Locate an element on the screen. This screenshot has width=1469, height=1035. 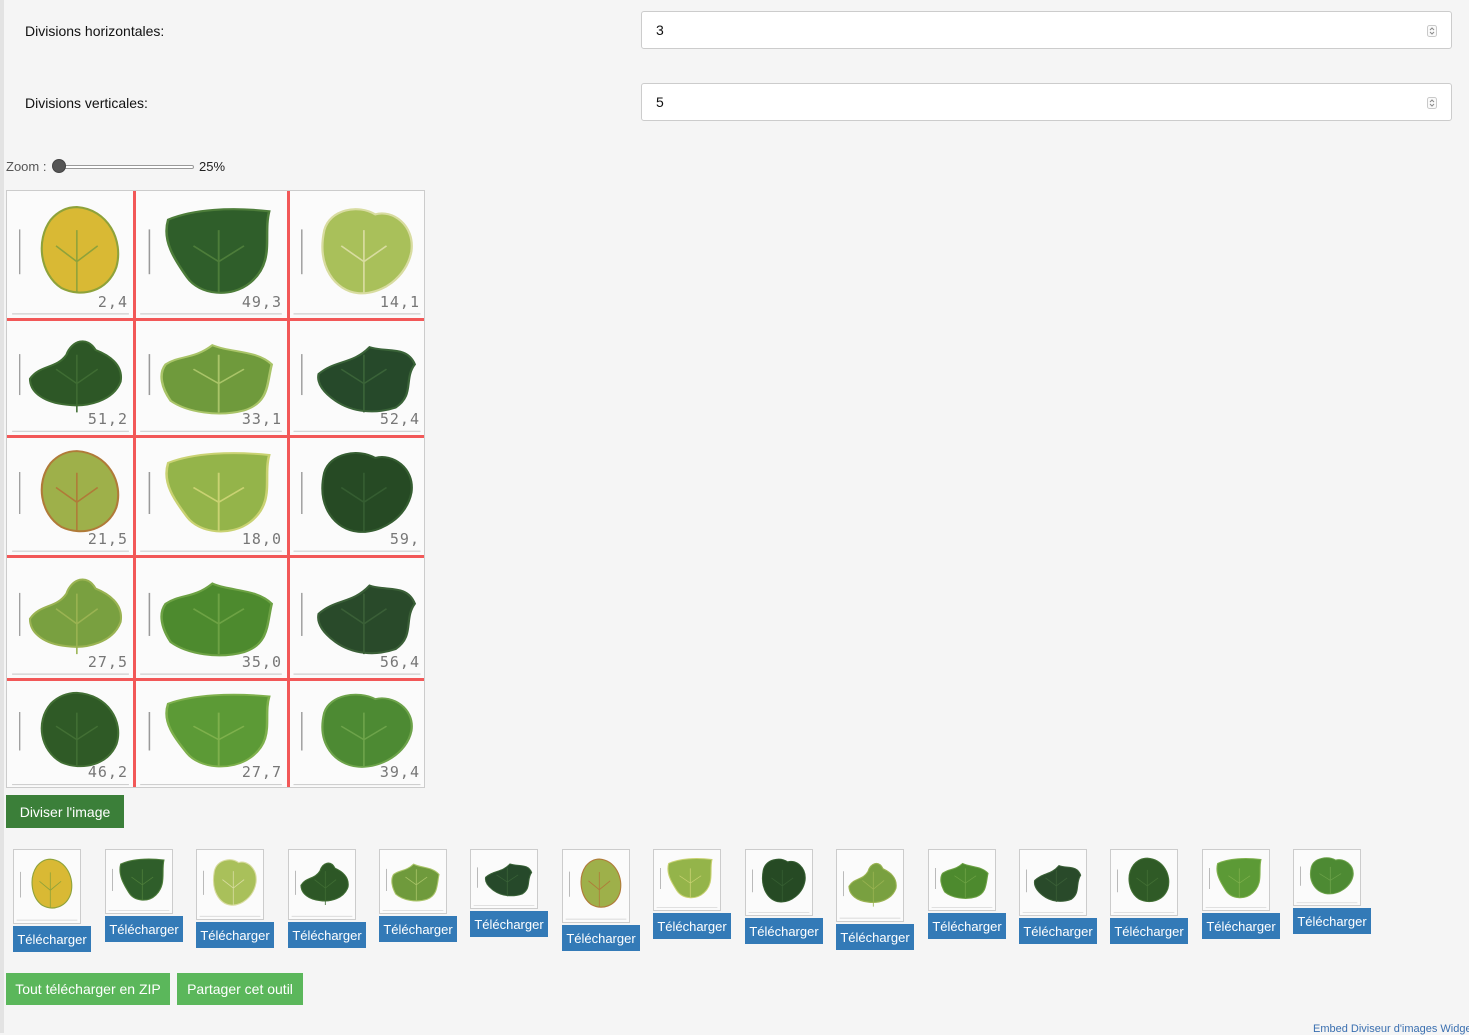
horizontal-divisions-input: 3 is located at coordinates (1046, 30).